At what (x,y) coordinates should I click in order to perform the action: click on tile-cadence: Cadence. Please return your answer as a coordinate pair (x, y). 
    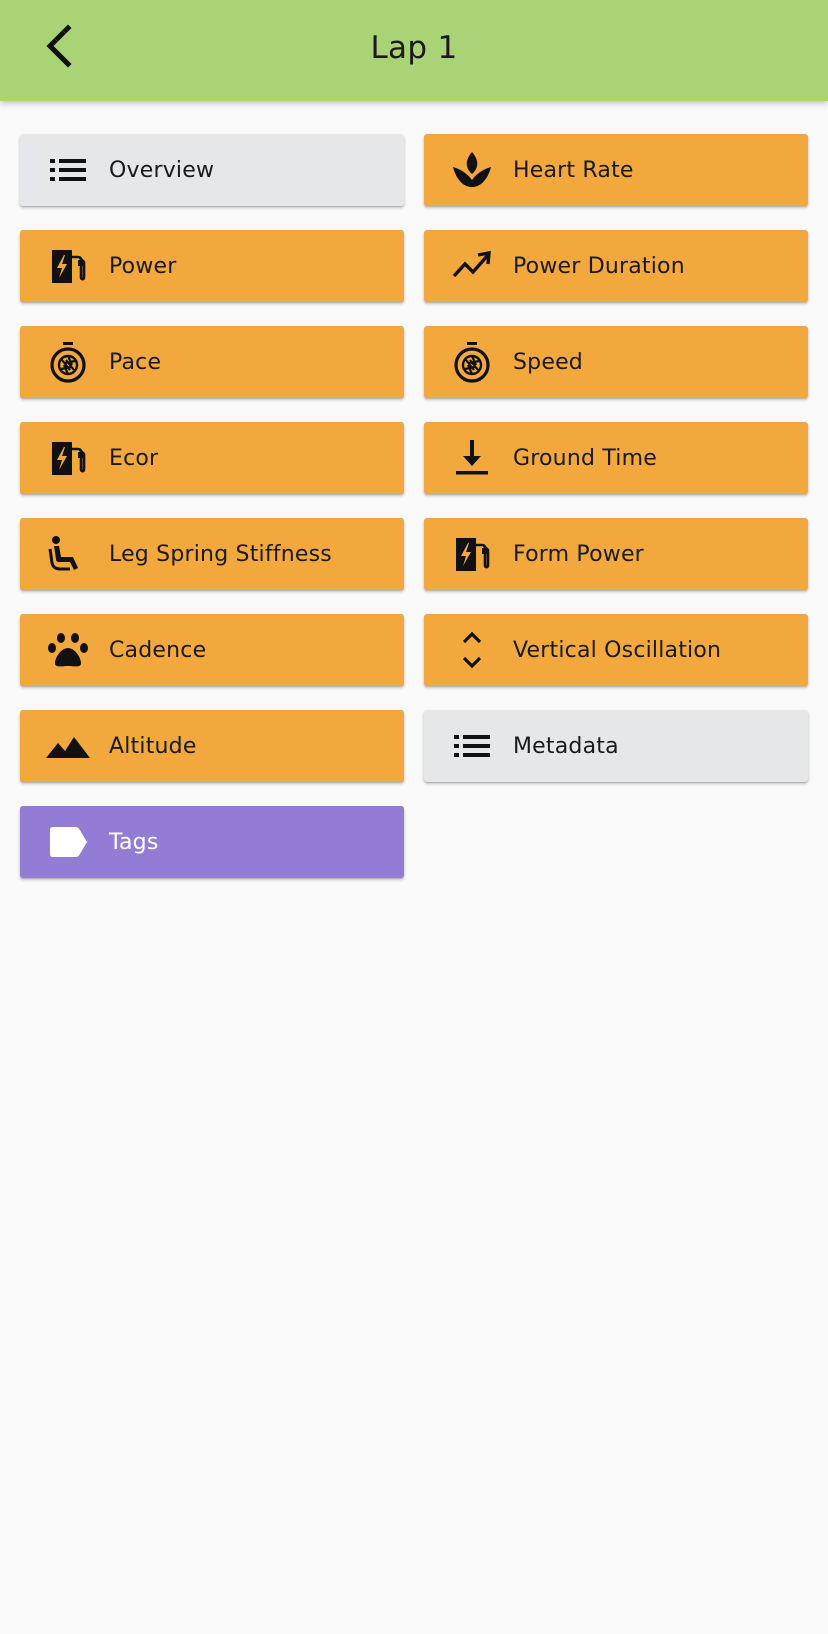
    Looking at the image, I should click on (212, 650).